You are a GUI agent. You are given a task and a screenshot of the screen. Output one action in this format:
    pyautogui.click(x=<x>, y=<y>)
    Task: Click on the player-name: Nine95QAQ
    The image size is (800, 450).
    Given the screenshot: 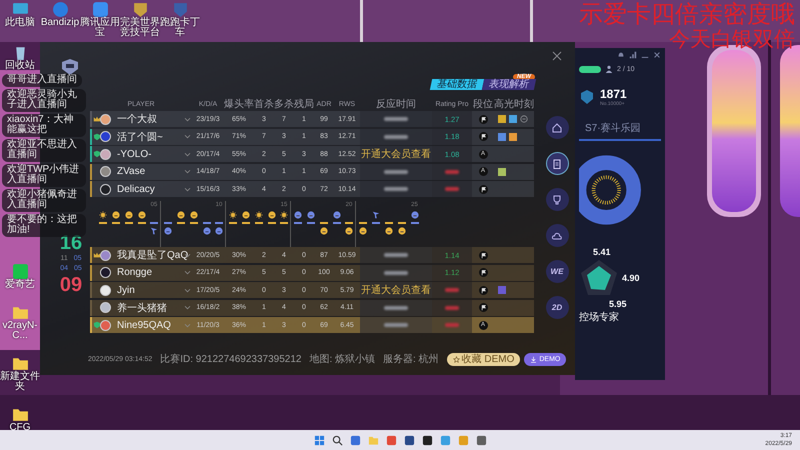 What is the action you would take?
    pyautogui.click(x=144, y=325)
    